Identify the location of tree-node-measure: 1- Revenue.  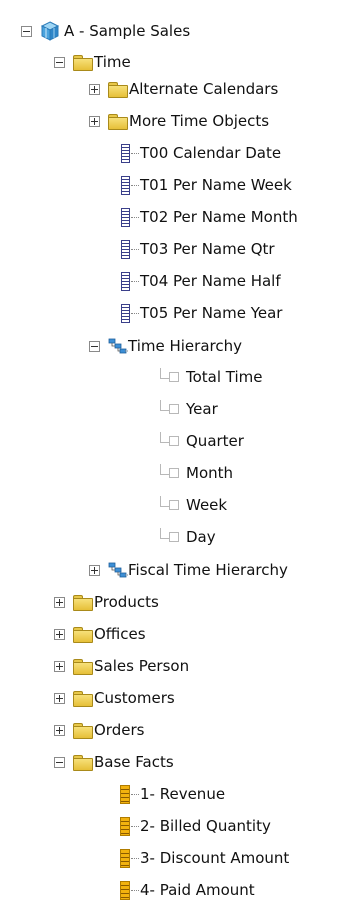
(172, 794).